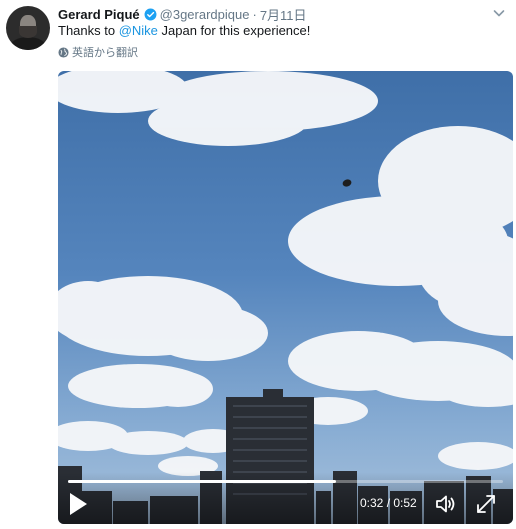 The width and height of the screenshot is (516, 529). I want to click on user-handle: @3gerardpique, so click(205, 14).